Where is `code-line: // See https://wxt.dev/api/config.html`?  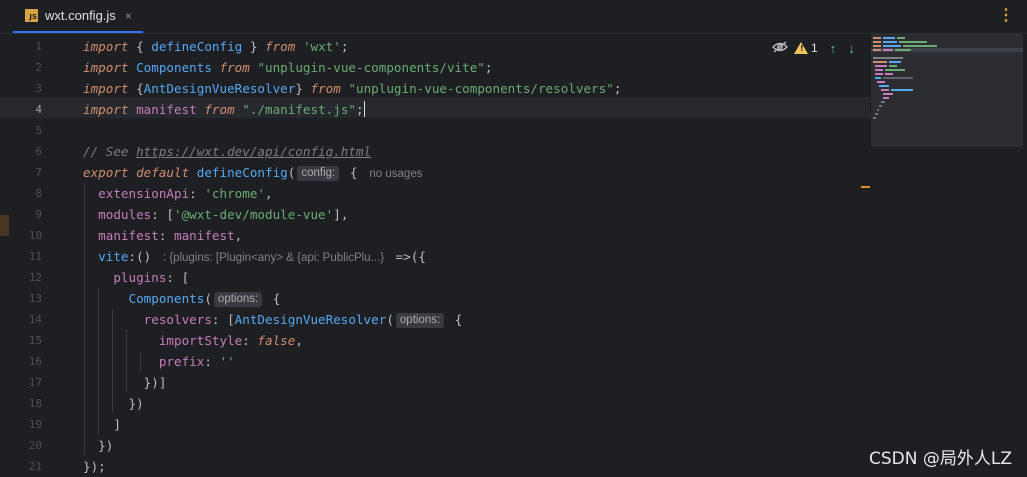
code-line: // See https://wxt.dev/api/config.html is located at coordinates (227, 151).